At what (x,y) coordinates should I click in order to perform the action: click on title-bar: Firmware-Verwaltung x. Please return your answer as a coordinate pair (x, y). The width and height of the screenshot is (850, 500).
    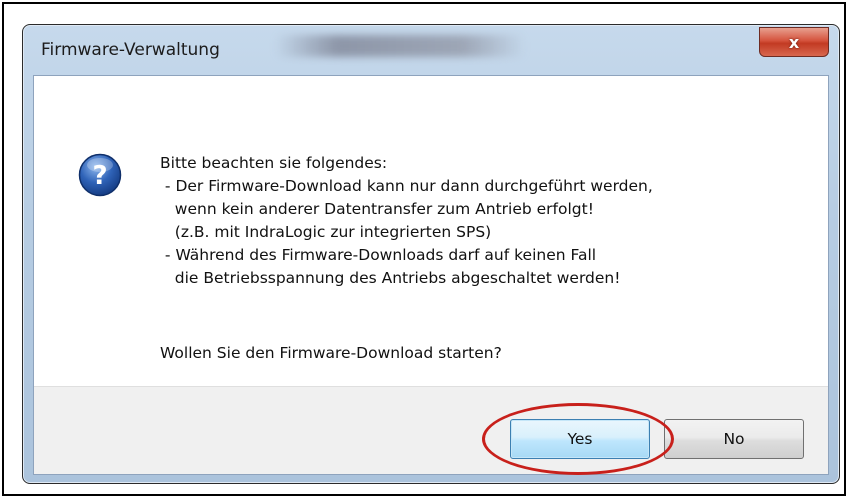
    Looking at the image, I should click on (431, 48).